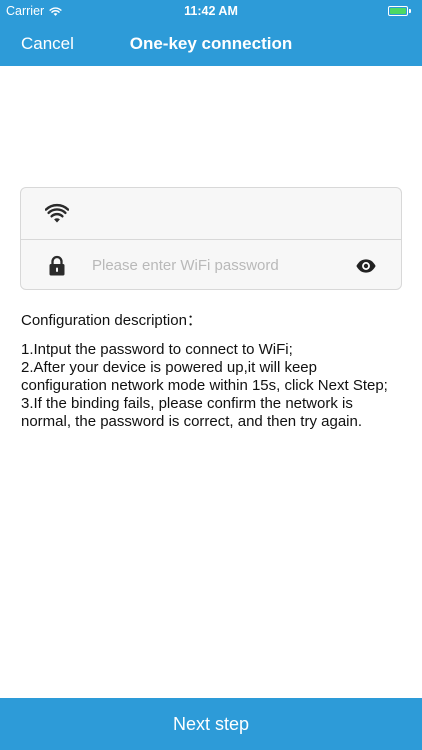 Image resolution: width=422 pixels, height=750 pixels. I want to click on wifi-password-row, so click(211, 264).